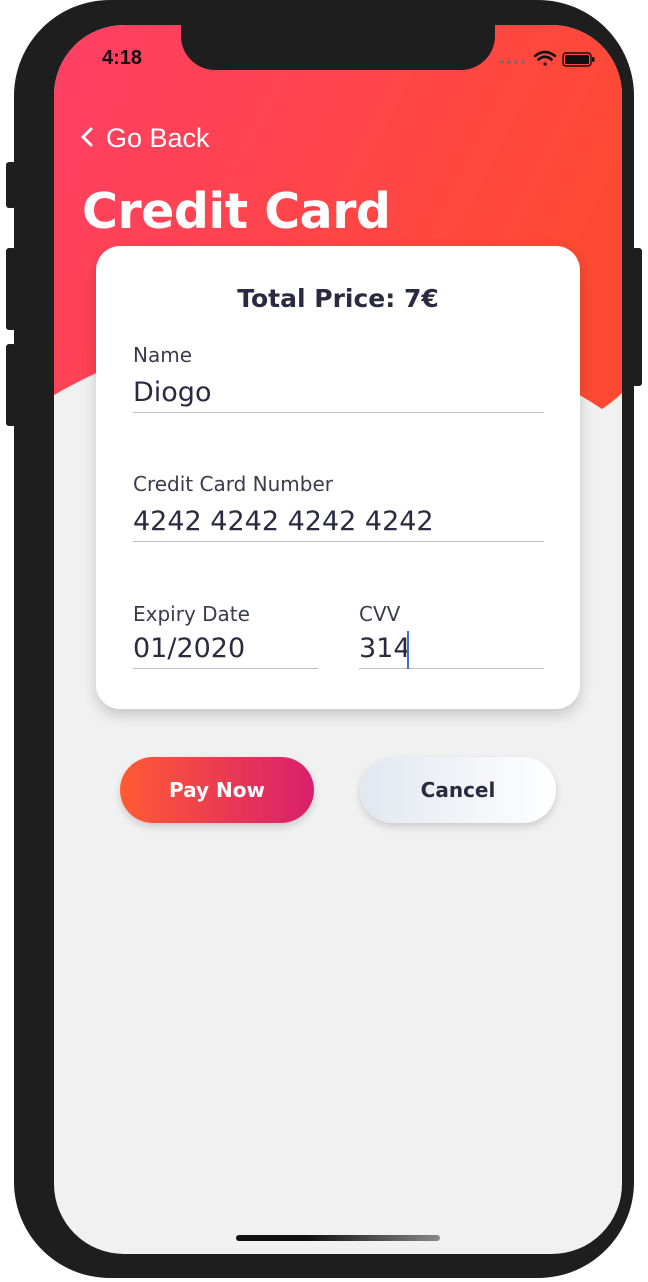 The height and width of the screenshot is (1282, 648). I want to click on status-time: 4:18, so click(122, 58).